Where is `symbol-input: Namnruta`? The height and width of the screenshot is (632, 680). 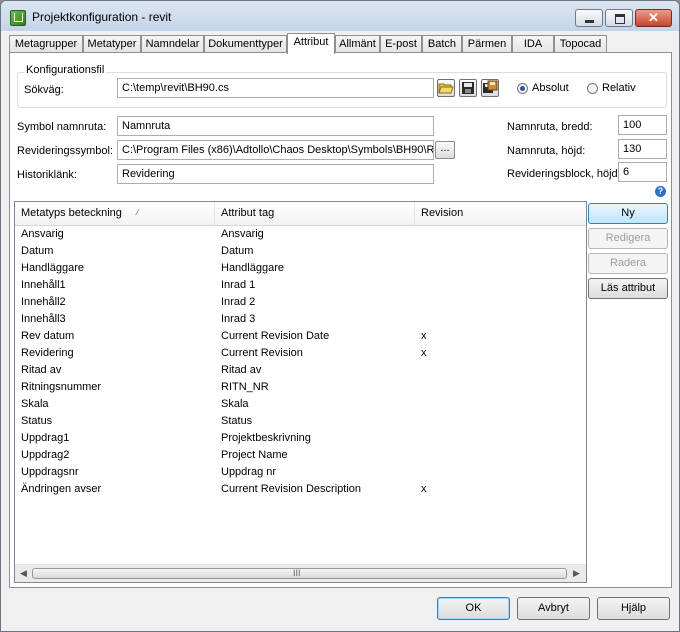 symbol-input: Namnruta is located at coordinates (275, 126).